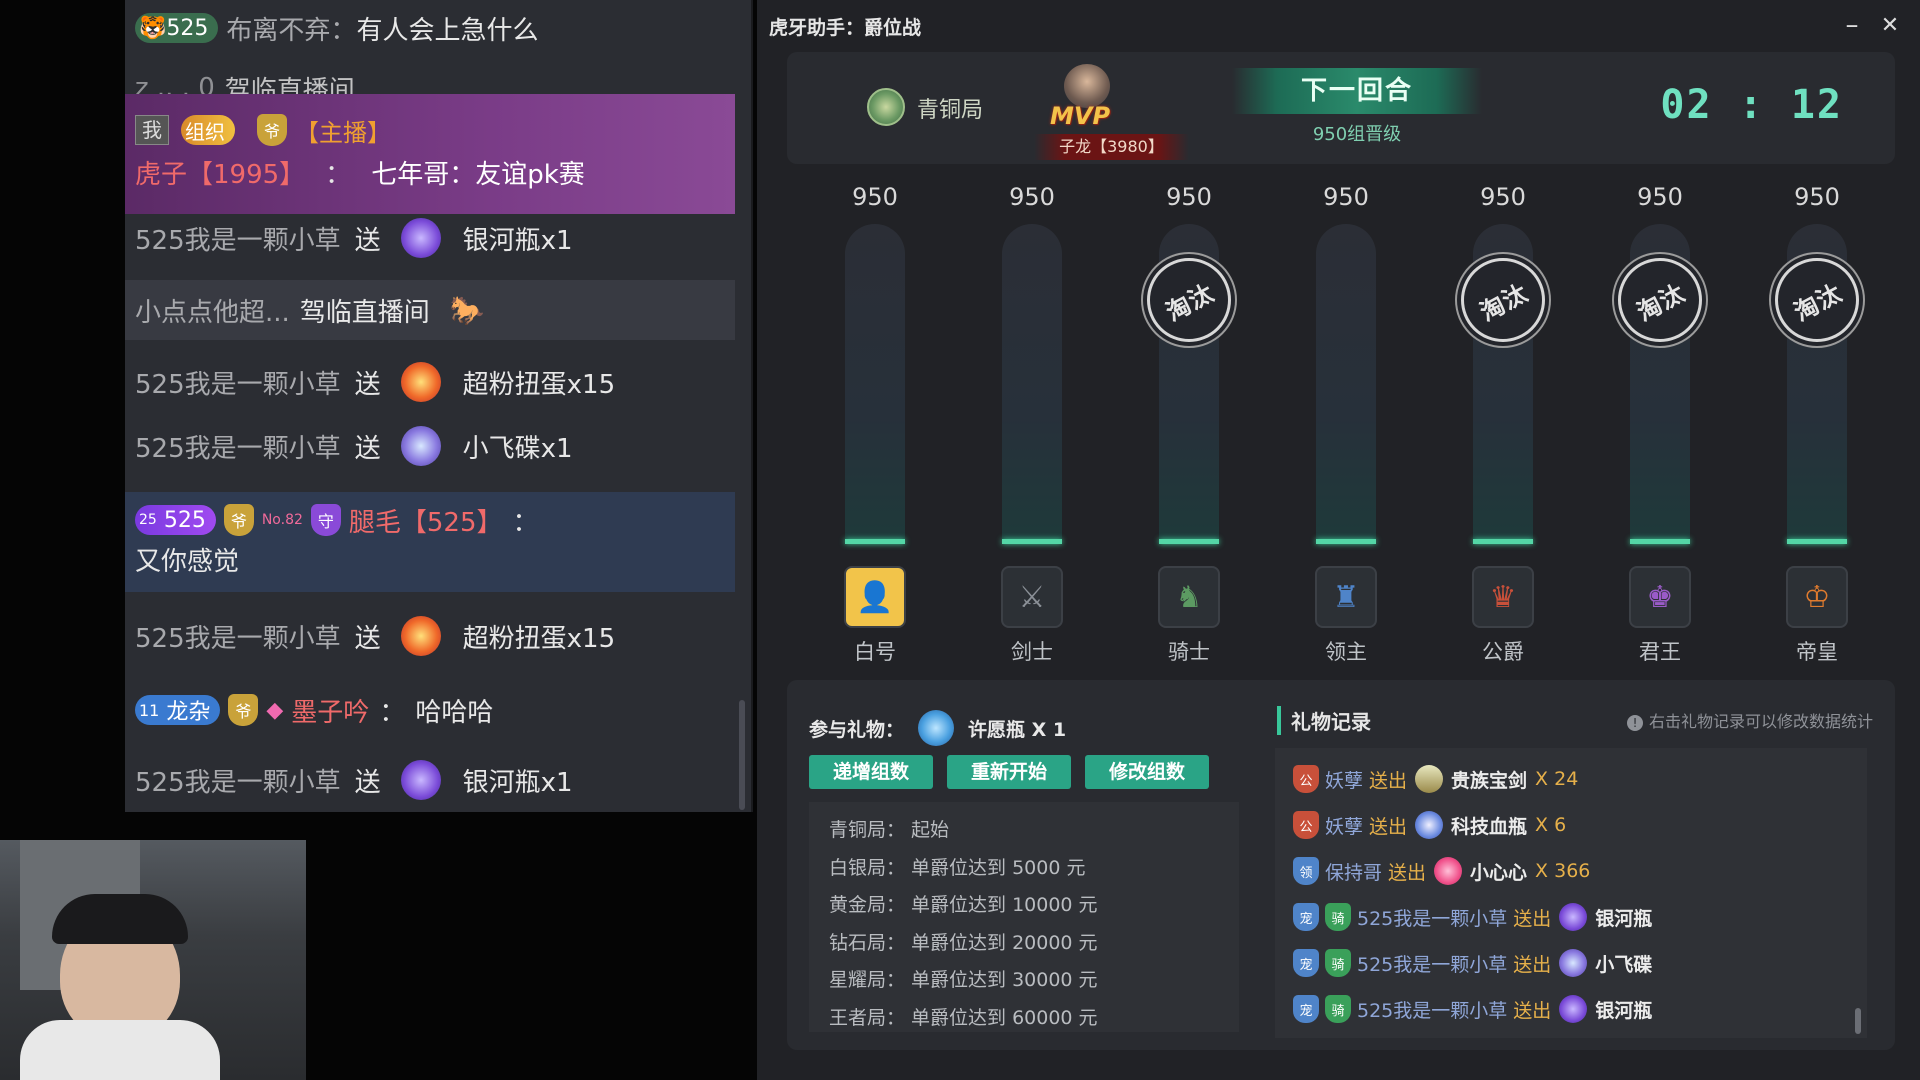 Image resolution: width=1920 pixels, height=1080 pixels. What do you see at coordinates (1032, 597) in the screenshot?
I see `sword-icon: ⚔` at bounding box center [1032, 597].